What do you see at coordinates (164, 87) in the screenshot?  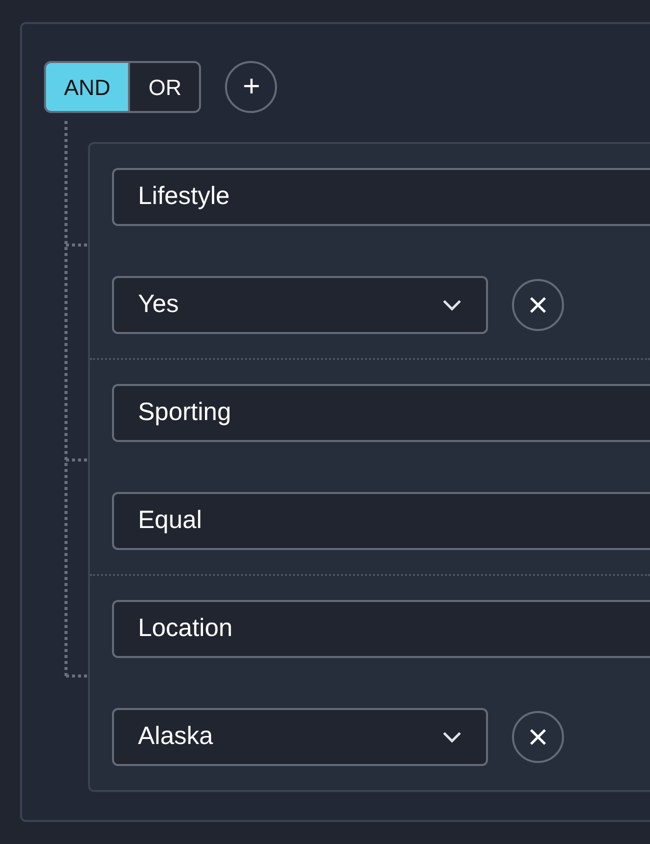 I see `combinator-tab: OR` at bounding box center [164, 87].